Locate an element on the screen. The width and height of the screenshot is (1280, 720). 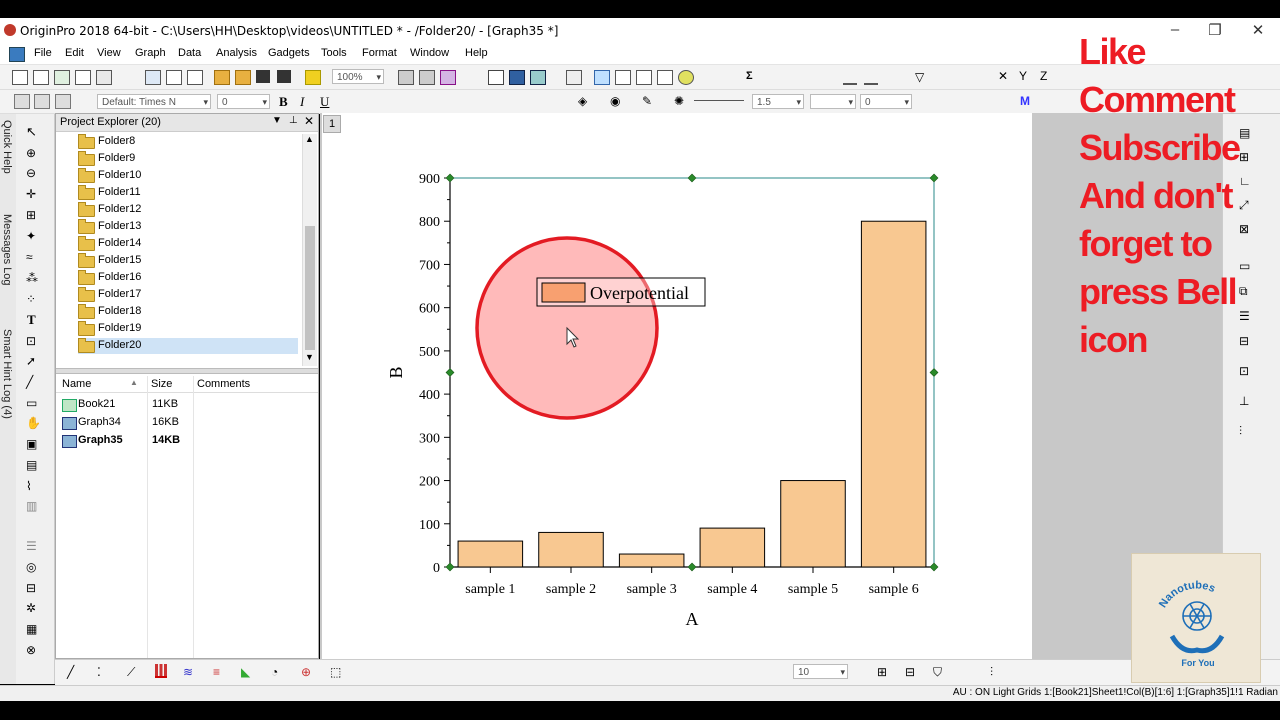
code-builder-icon is located at coordinates (496, 77).